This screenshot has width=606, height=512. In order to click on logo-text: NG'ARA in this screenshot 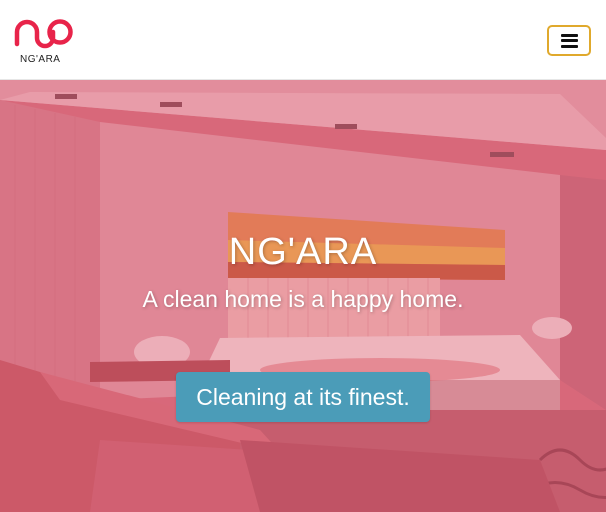, I will do `click(40, 59)`.